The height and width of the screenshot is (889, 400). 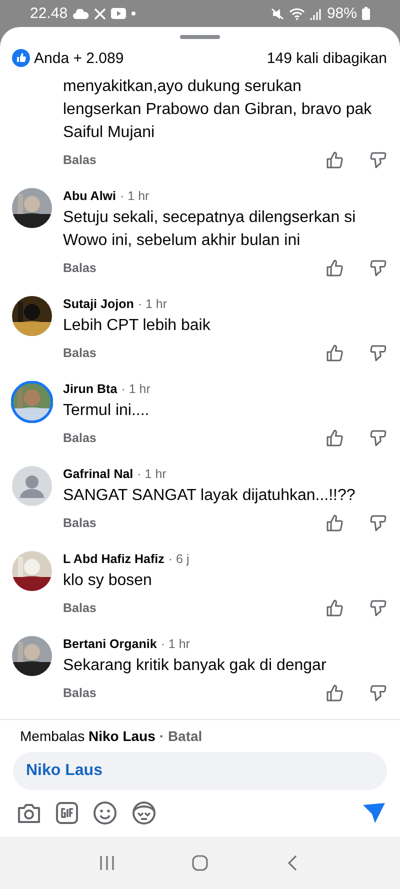 What do you see at coordinates (79, 58) in the screenshot?
I see `reaction-count: Anda + 2.089` at bounding box center [79, 58].